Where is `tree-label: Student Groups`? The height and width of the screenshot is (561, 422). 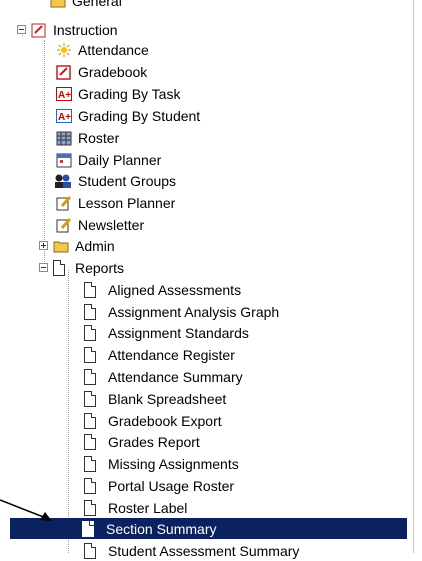
tree-label: Student Groups is located at coordinates (127, 180).